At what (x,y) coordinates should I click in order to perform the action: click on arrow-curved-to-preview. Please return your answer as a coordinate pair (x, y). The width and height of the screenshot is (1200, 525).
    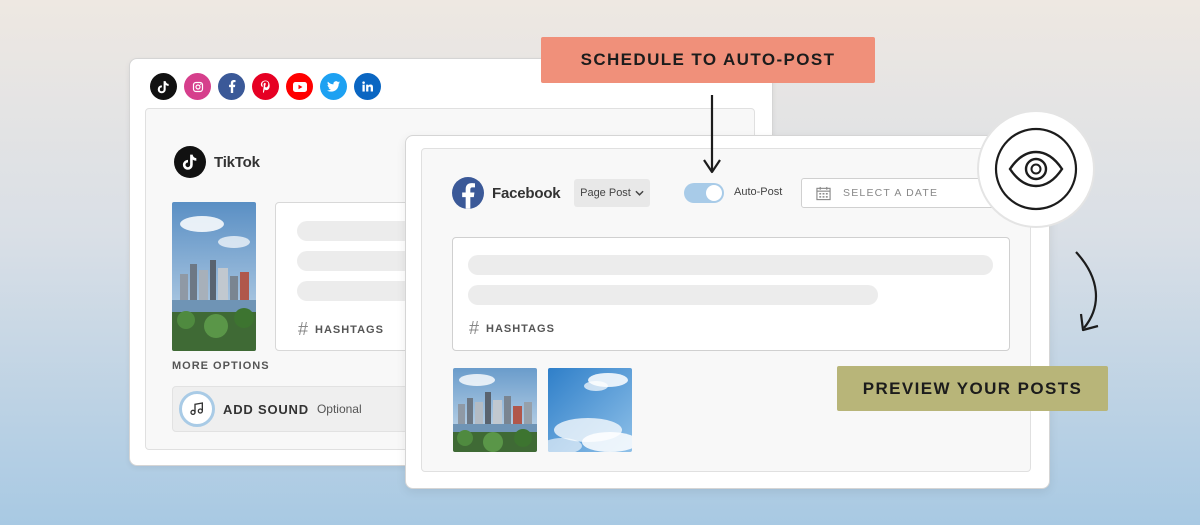
    Looking at the image, I should click on (1087, 291).